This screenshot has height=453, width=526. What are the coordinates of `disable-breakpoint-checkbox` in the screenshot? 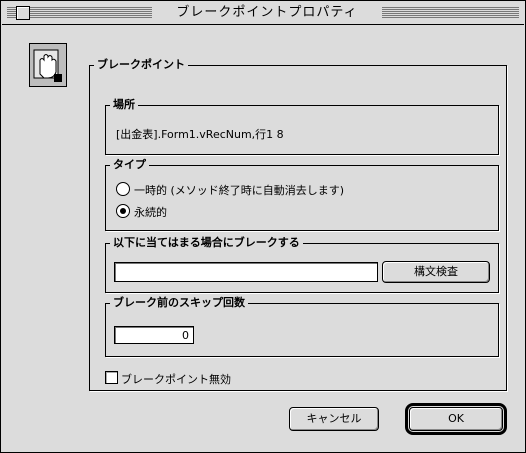 It's located at (111, 377).